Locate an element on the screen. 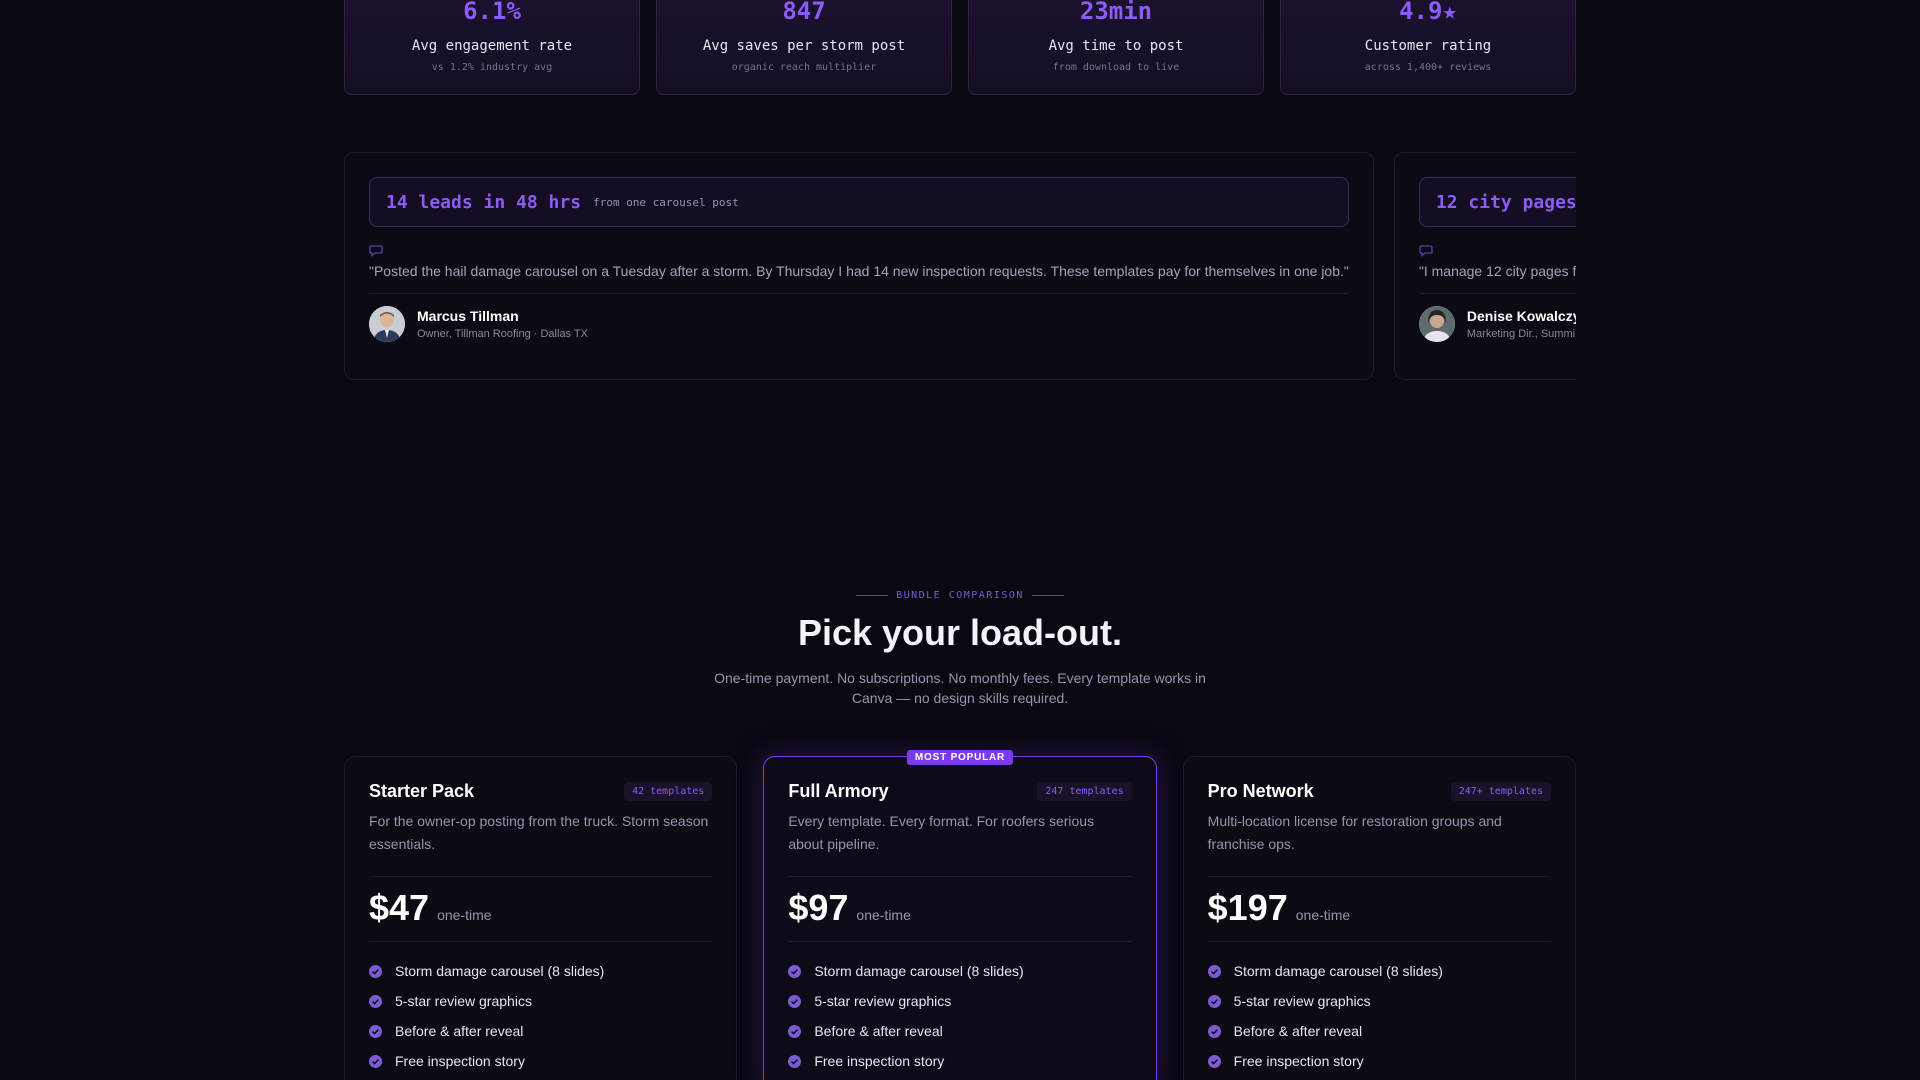 Image resolution: width=1920 pixels, height=1080 pixels. plan-name: Full Armory is located at coordinates (838, 791).